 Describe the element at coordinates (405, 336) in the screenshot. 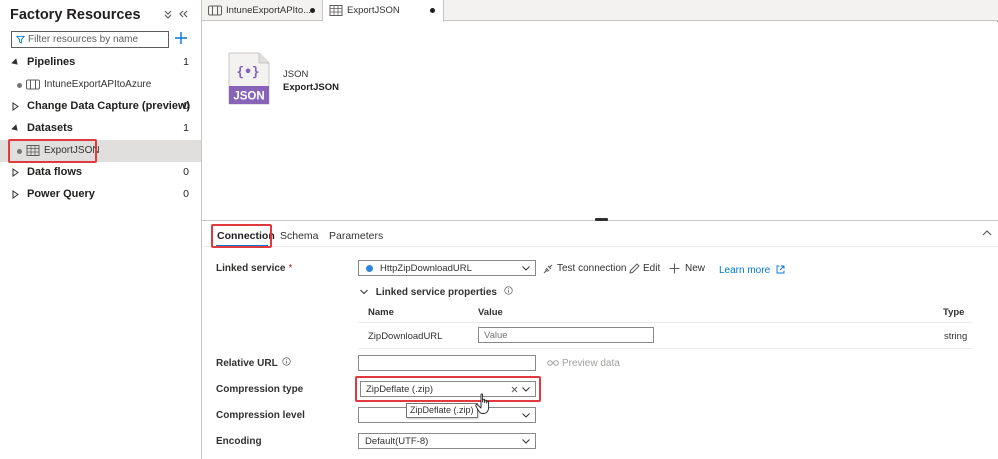

I see `property-name: ZipDownloadURL` at that location.